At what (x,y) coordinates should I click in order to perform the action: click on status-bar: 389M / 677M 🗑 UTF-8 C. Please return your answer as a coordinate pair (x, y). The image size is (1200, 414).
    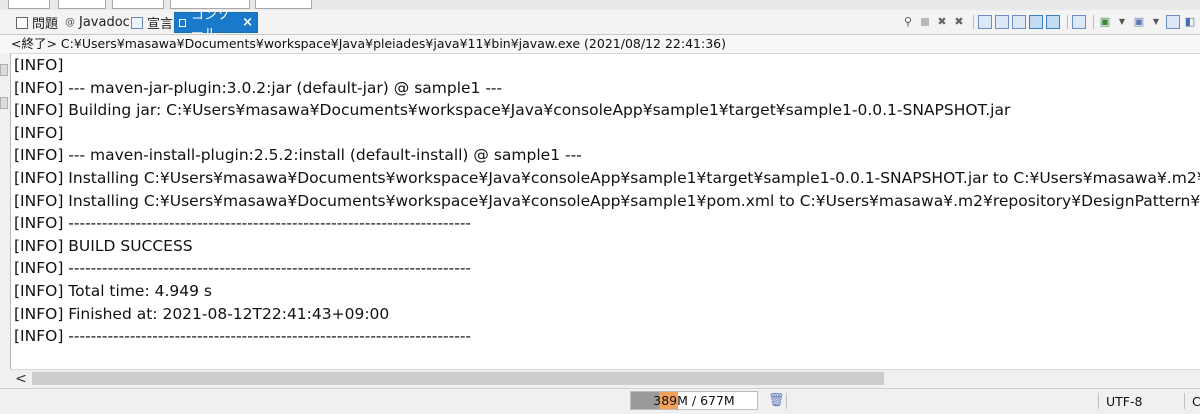
    Looking at the image, I should click on (600, 401).